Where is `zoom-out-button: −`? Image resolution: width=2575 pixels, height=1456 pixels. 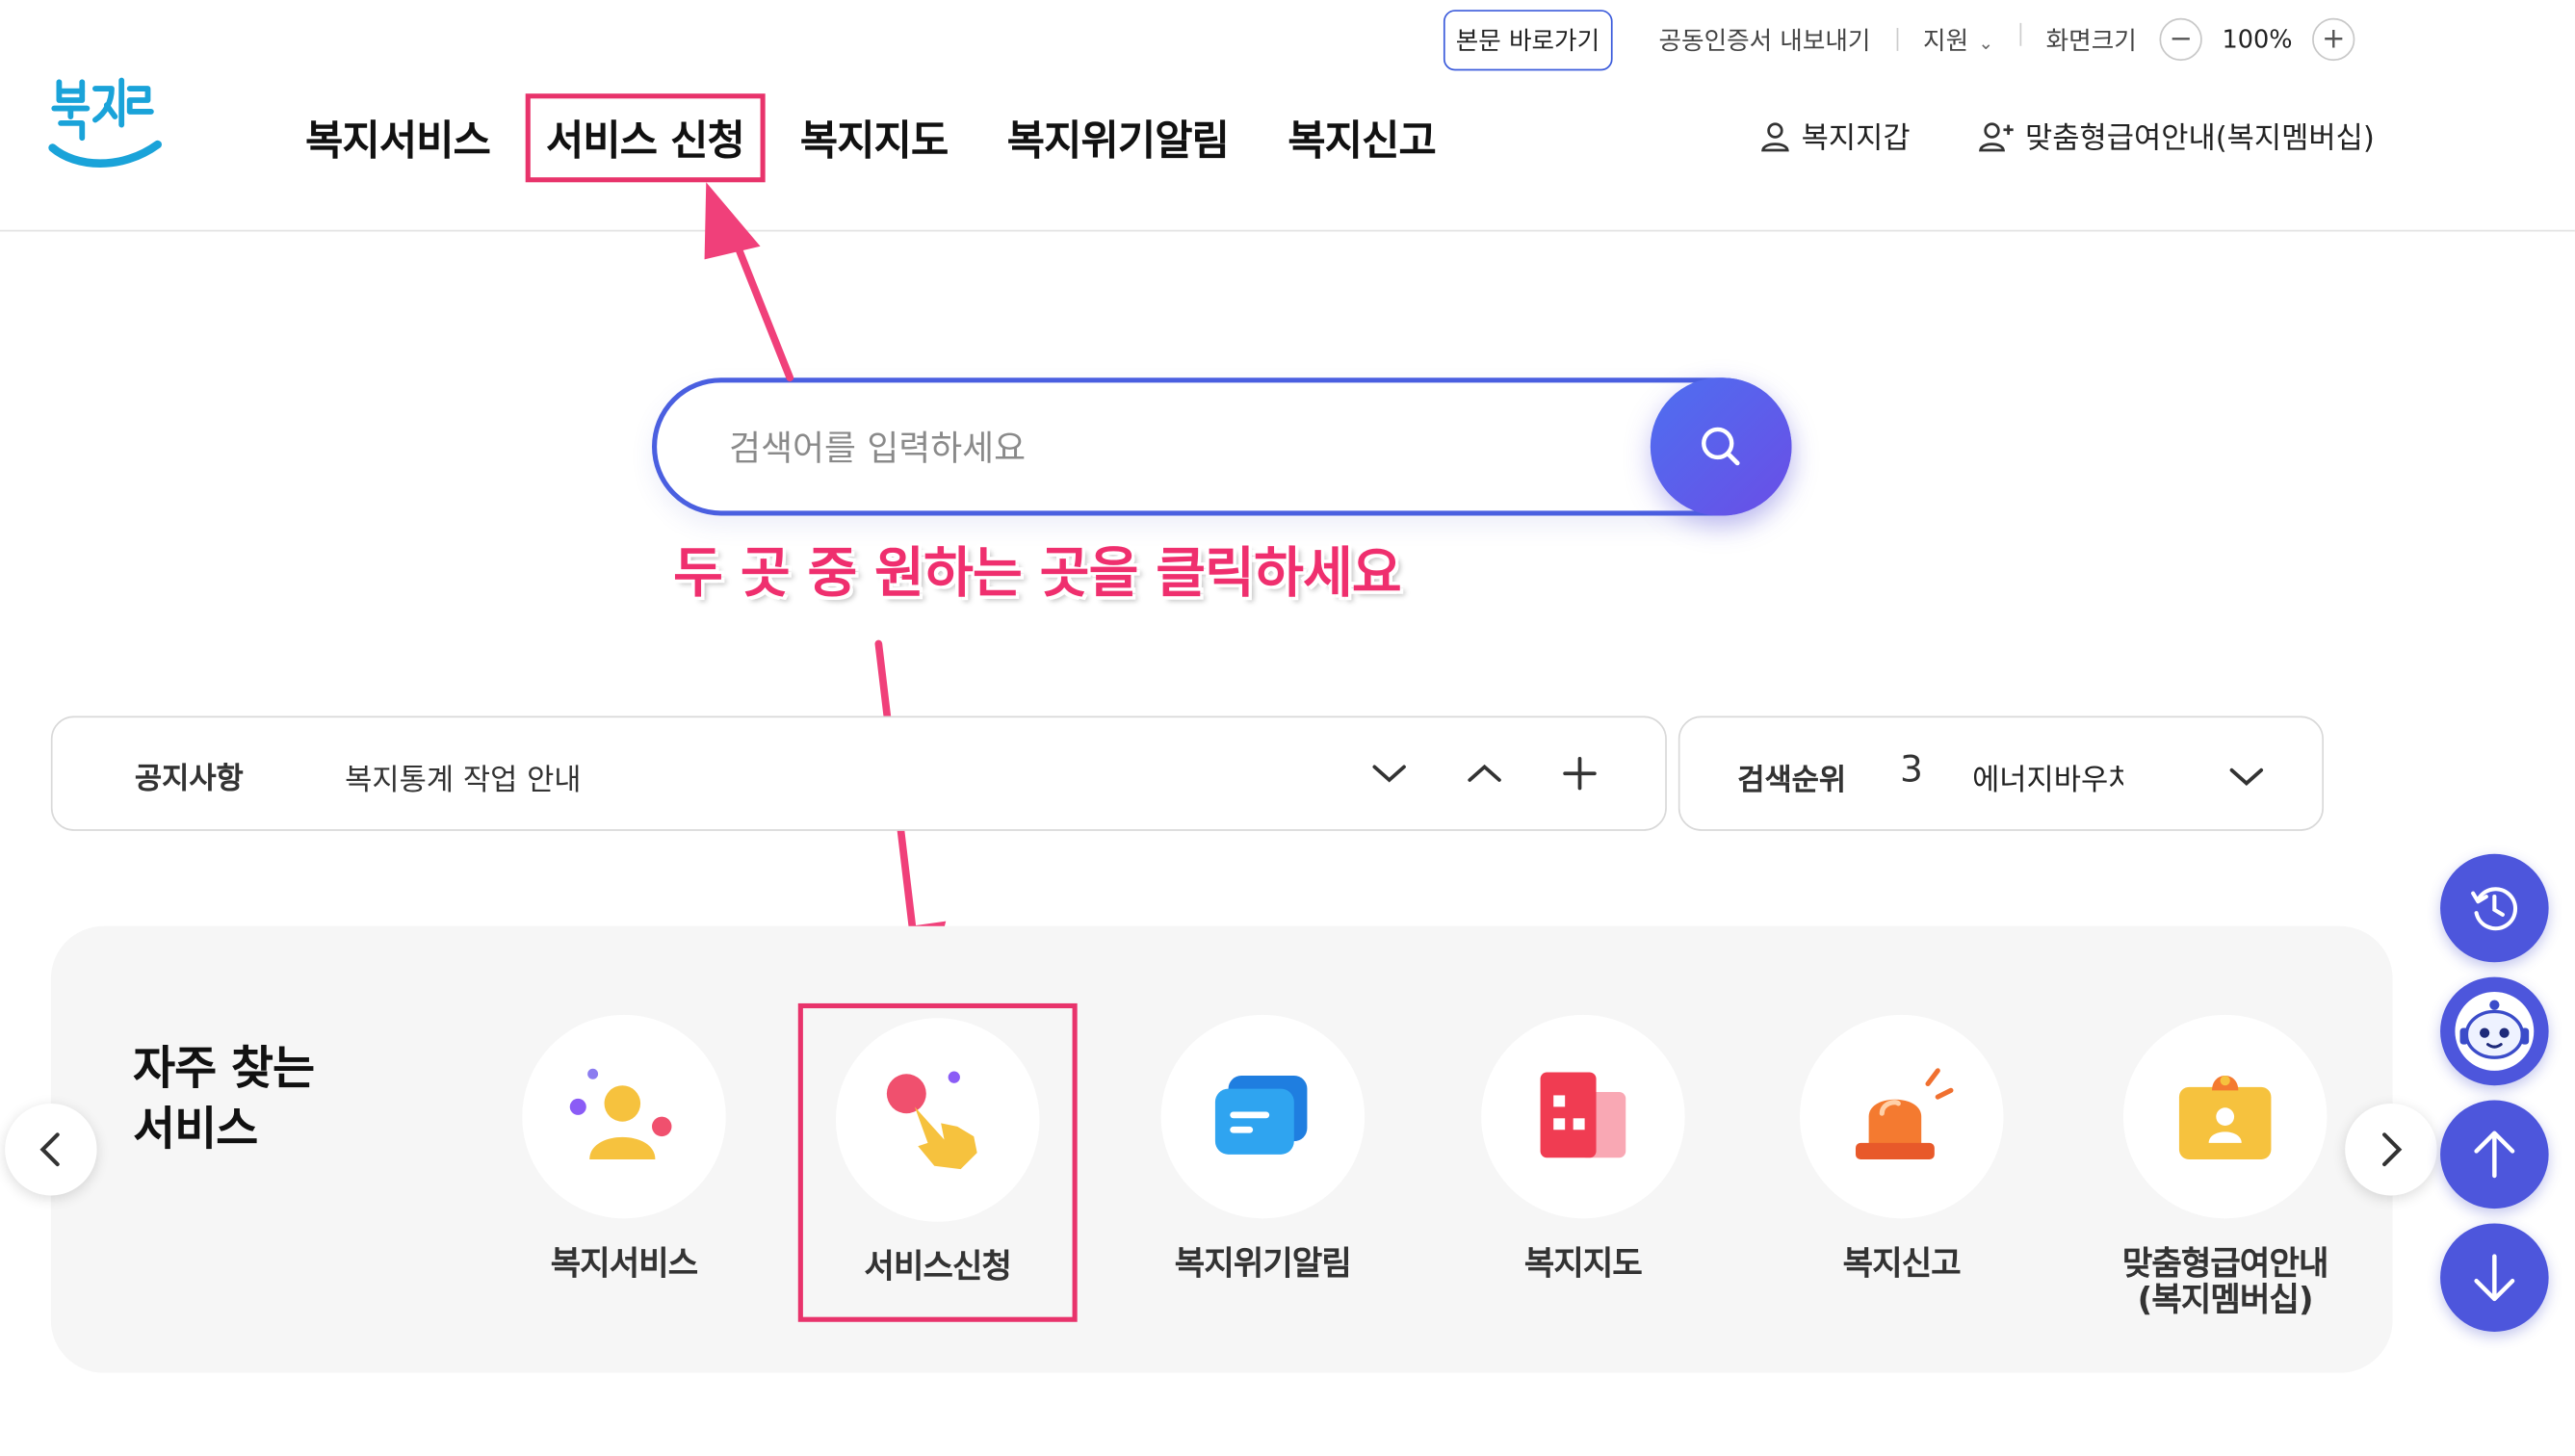 zoom-out-button: − is located at coordinates (2180, 39).